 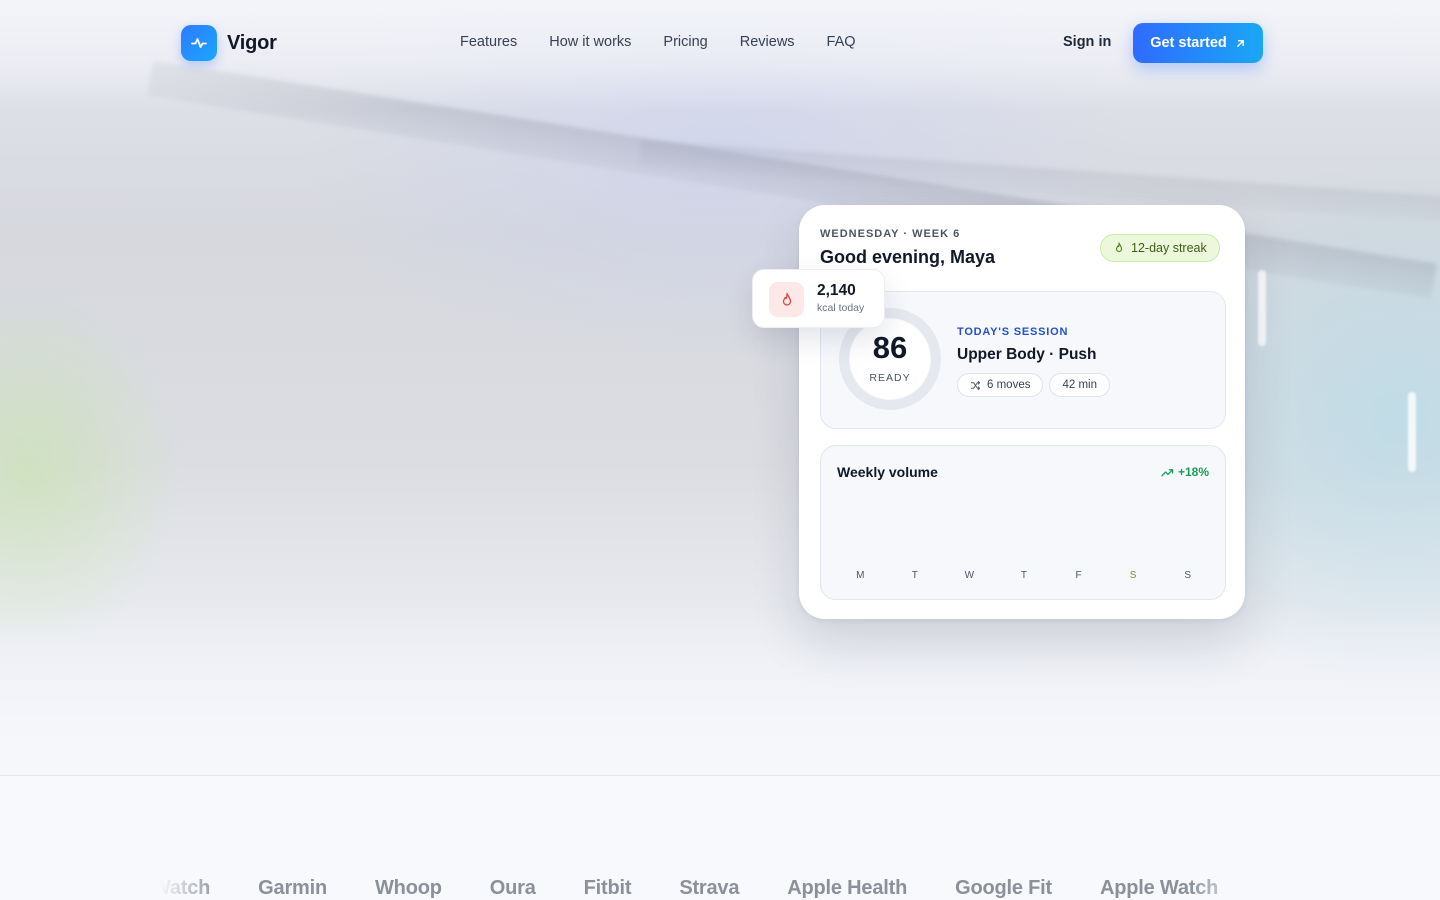 What do you see at coordinates (914, 575) in the screenshot?
I see `day-label-tue: T` at bounding box center [914, 575].